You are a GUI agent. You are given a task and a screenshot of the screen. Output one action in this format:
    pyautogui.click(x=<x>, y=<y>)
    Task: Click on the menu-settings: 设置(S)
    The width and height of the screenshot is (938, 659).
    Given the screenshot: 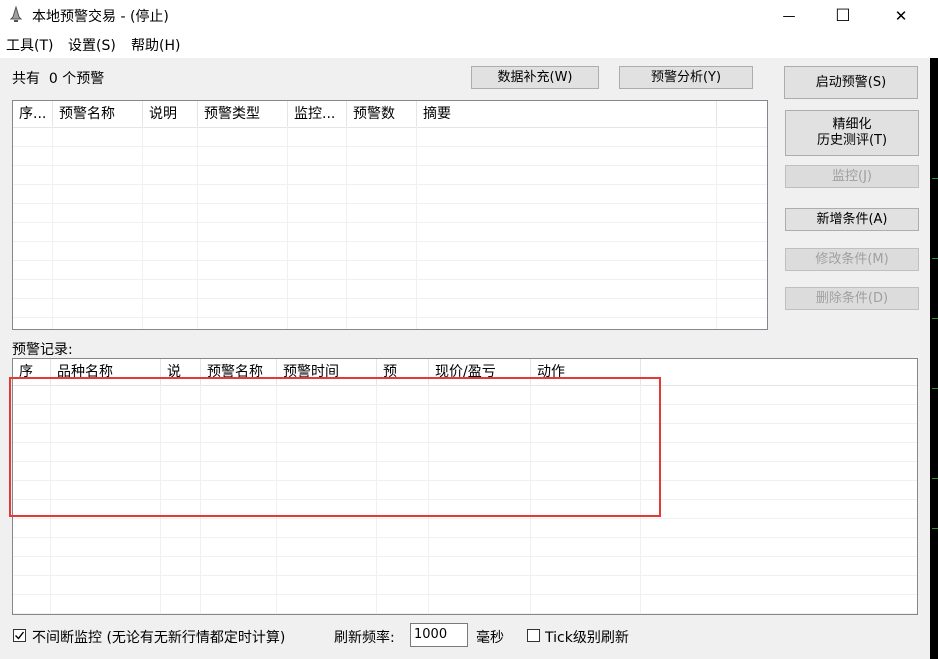 What is the action you would take?
    pyautogui.click(x=92, y=45)
    